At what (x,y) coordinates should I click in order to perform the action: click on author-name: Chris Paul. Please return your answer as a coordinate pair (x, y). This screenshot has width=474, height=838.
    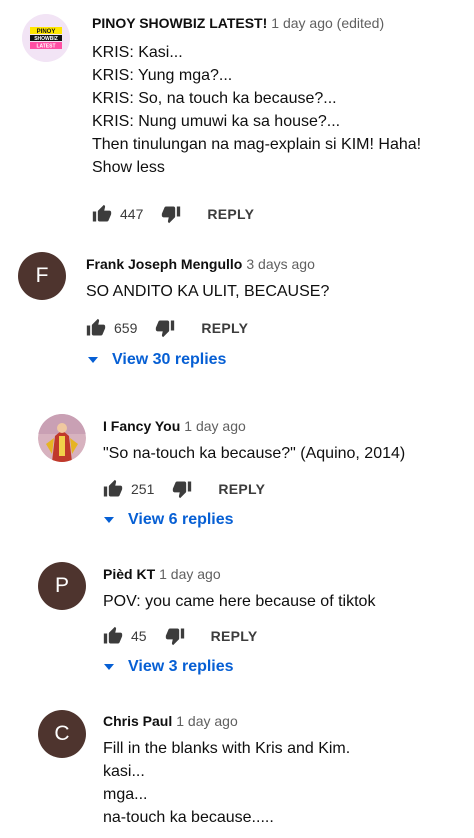
    Looking at the image, I should click on (137, 721).